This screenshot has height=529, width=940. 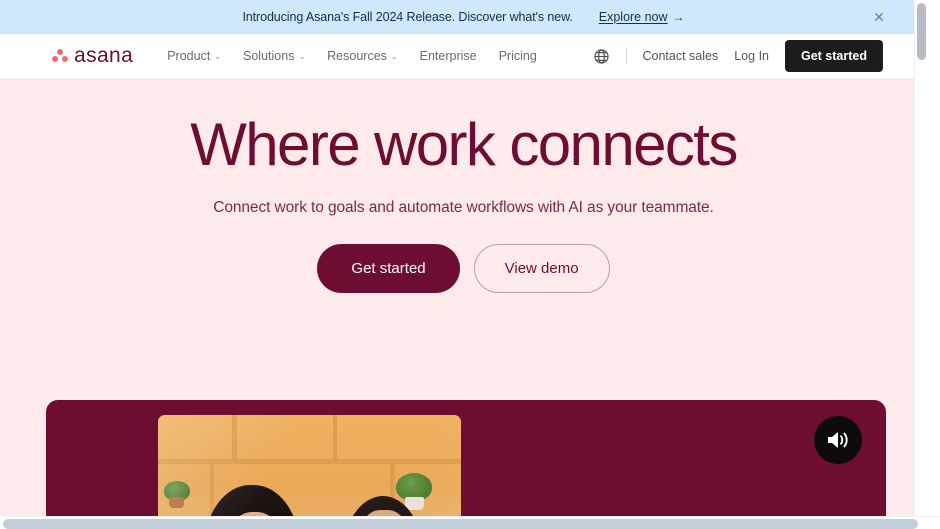 What do you see at coordinates (681, 56) in the screenshot?
I see `contact-sales-link: Contact sales` at bounding box center [681, 56].